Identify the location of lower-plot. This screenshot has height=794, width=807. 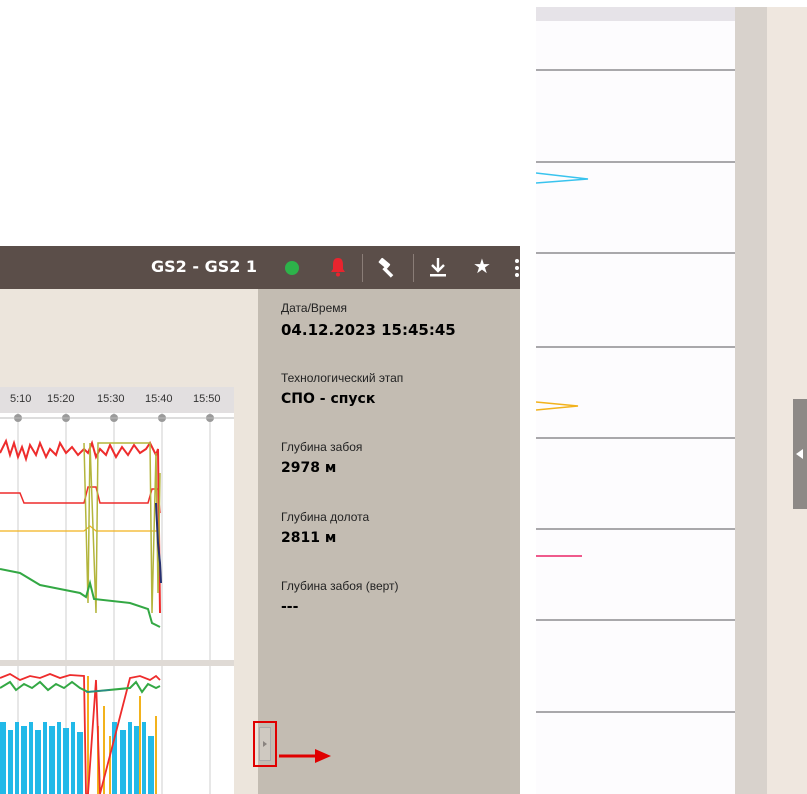
(117, 730).